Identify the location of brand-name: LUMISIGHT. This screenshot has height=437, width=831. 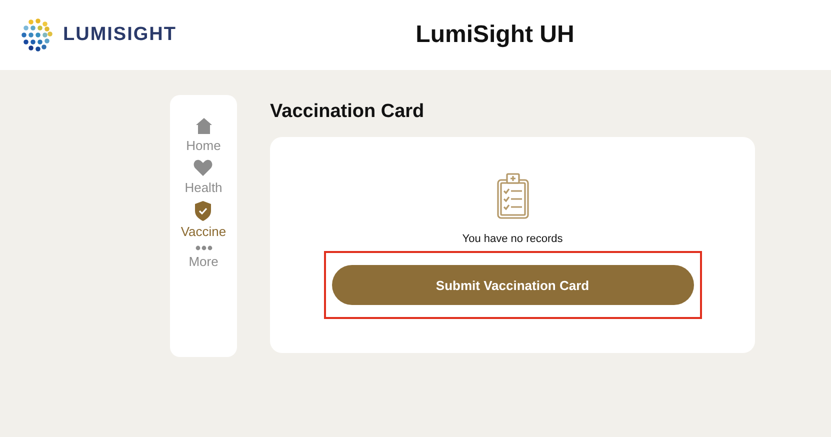
(119, 35).